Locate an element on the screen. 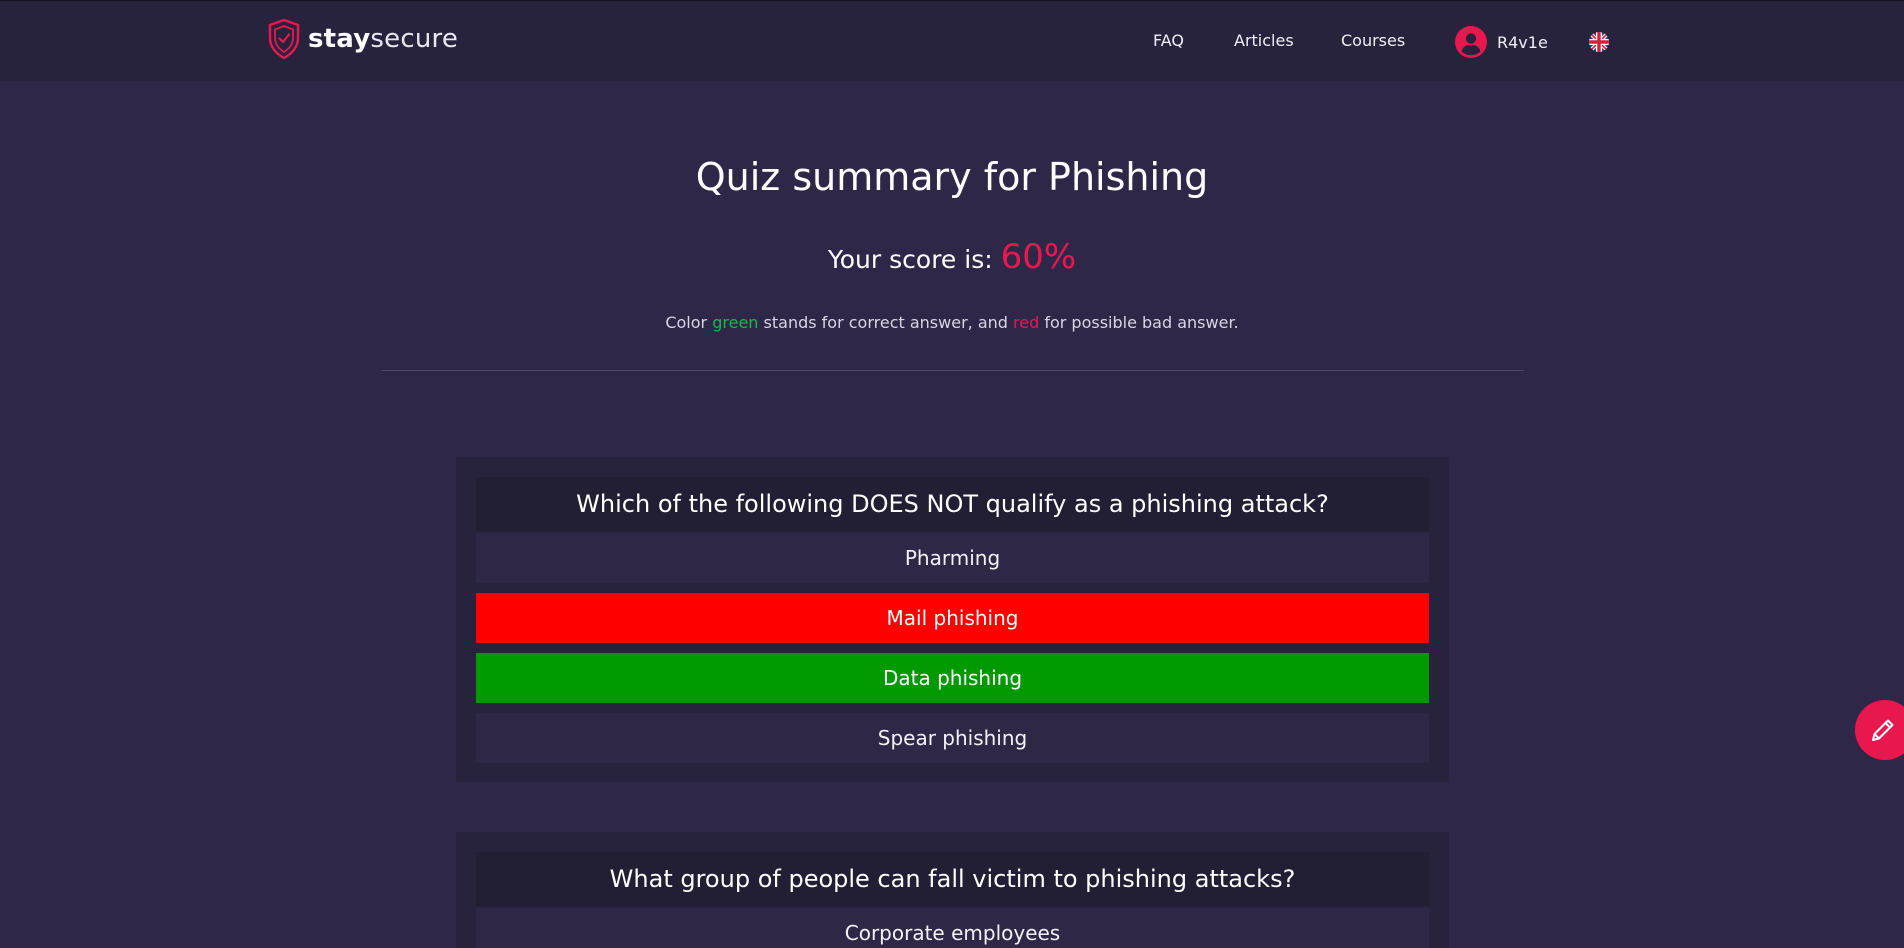 The height and width of the screenshot is (948, 1904). edit-floating-button is located at coordinates (1879, 730).